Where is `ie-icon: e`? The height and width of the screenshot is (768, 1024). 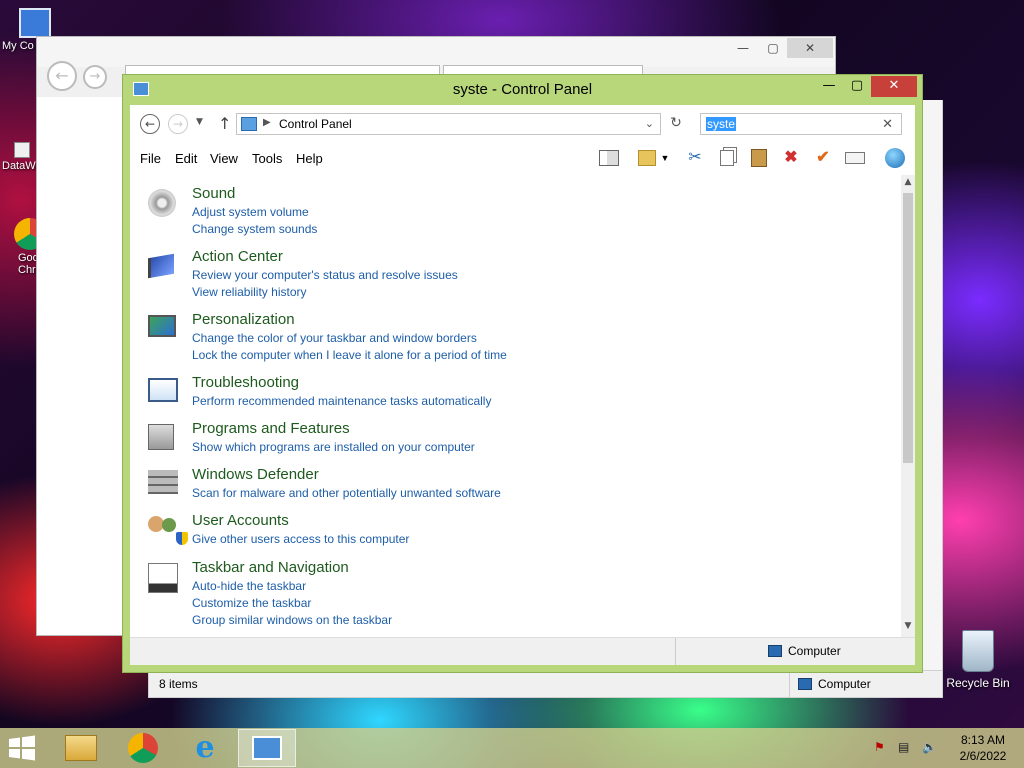
ie-icon: e is located at coordinates (205, 747).